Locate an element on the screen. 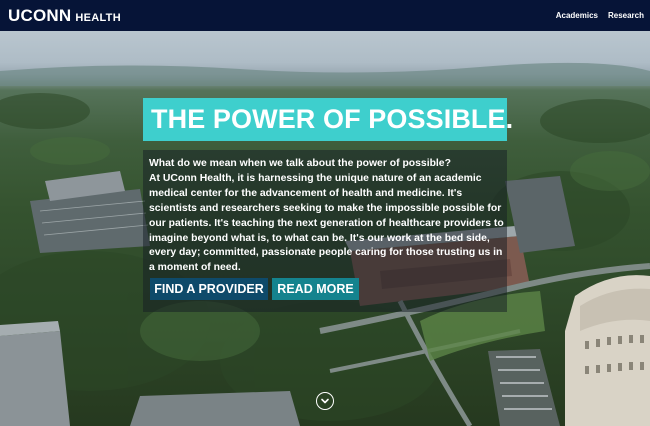 The image size is (650, 426). site-header: UCONN HEALTH Academics Research is located at coordinates (325, 15).